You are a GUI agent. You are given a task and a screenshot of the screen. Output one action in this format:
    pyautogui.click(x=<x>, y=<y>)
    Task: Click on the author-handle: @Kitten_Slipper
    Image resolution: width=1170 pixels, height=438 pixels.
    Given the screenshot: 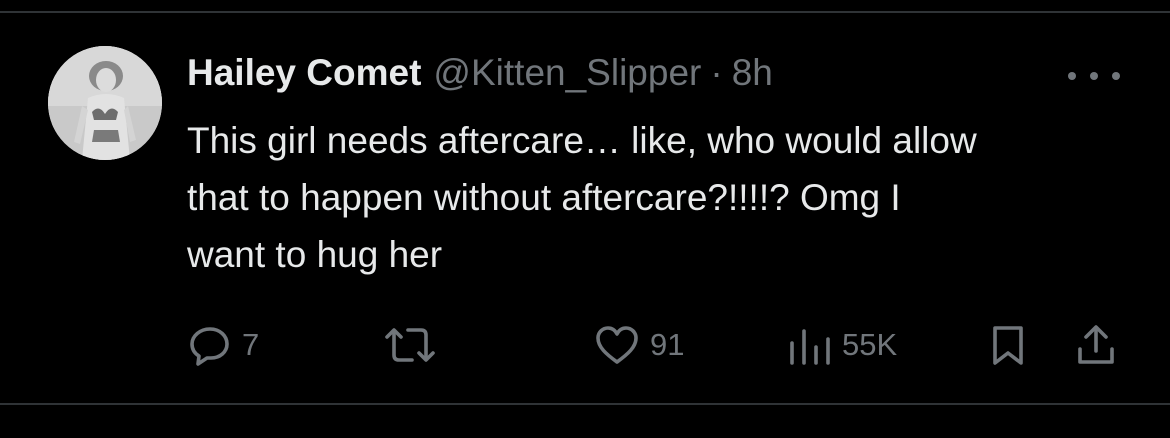 What is the action you would take?
    pyautogui.click(x=567, y=73)
    